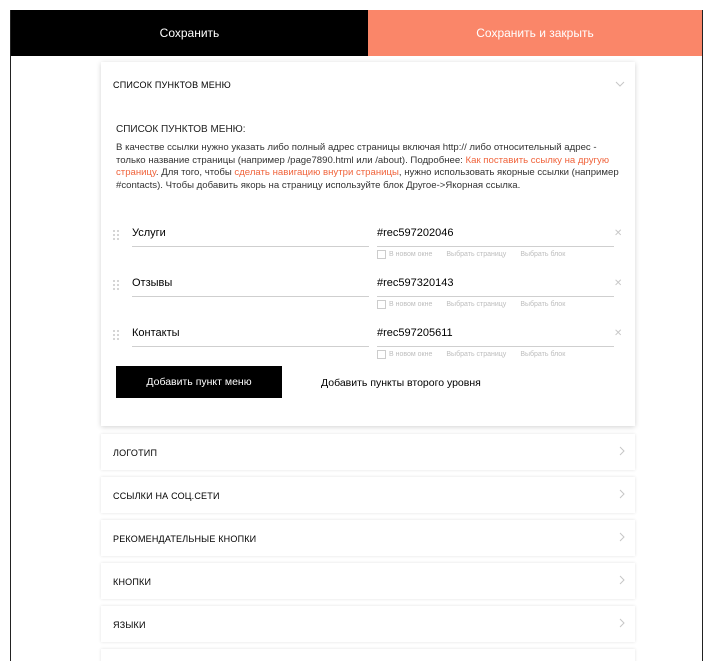  I want to click on menu-item-link-input: #rec597202046, so click(495, 234).